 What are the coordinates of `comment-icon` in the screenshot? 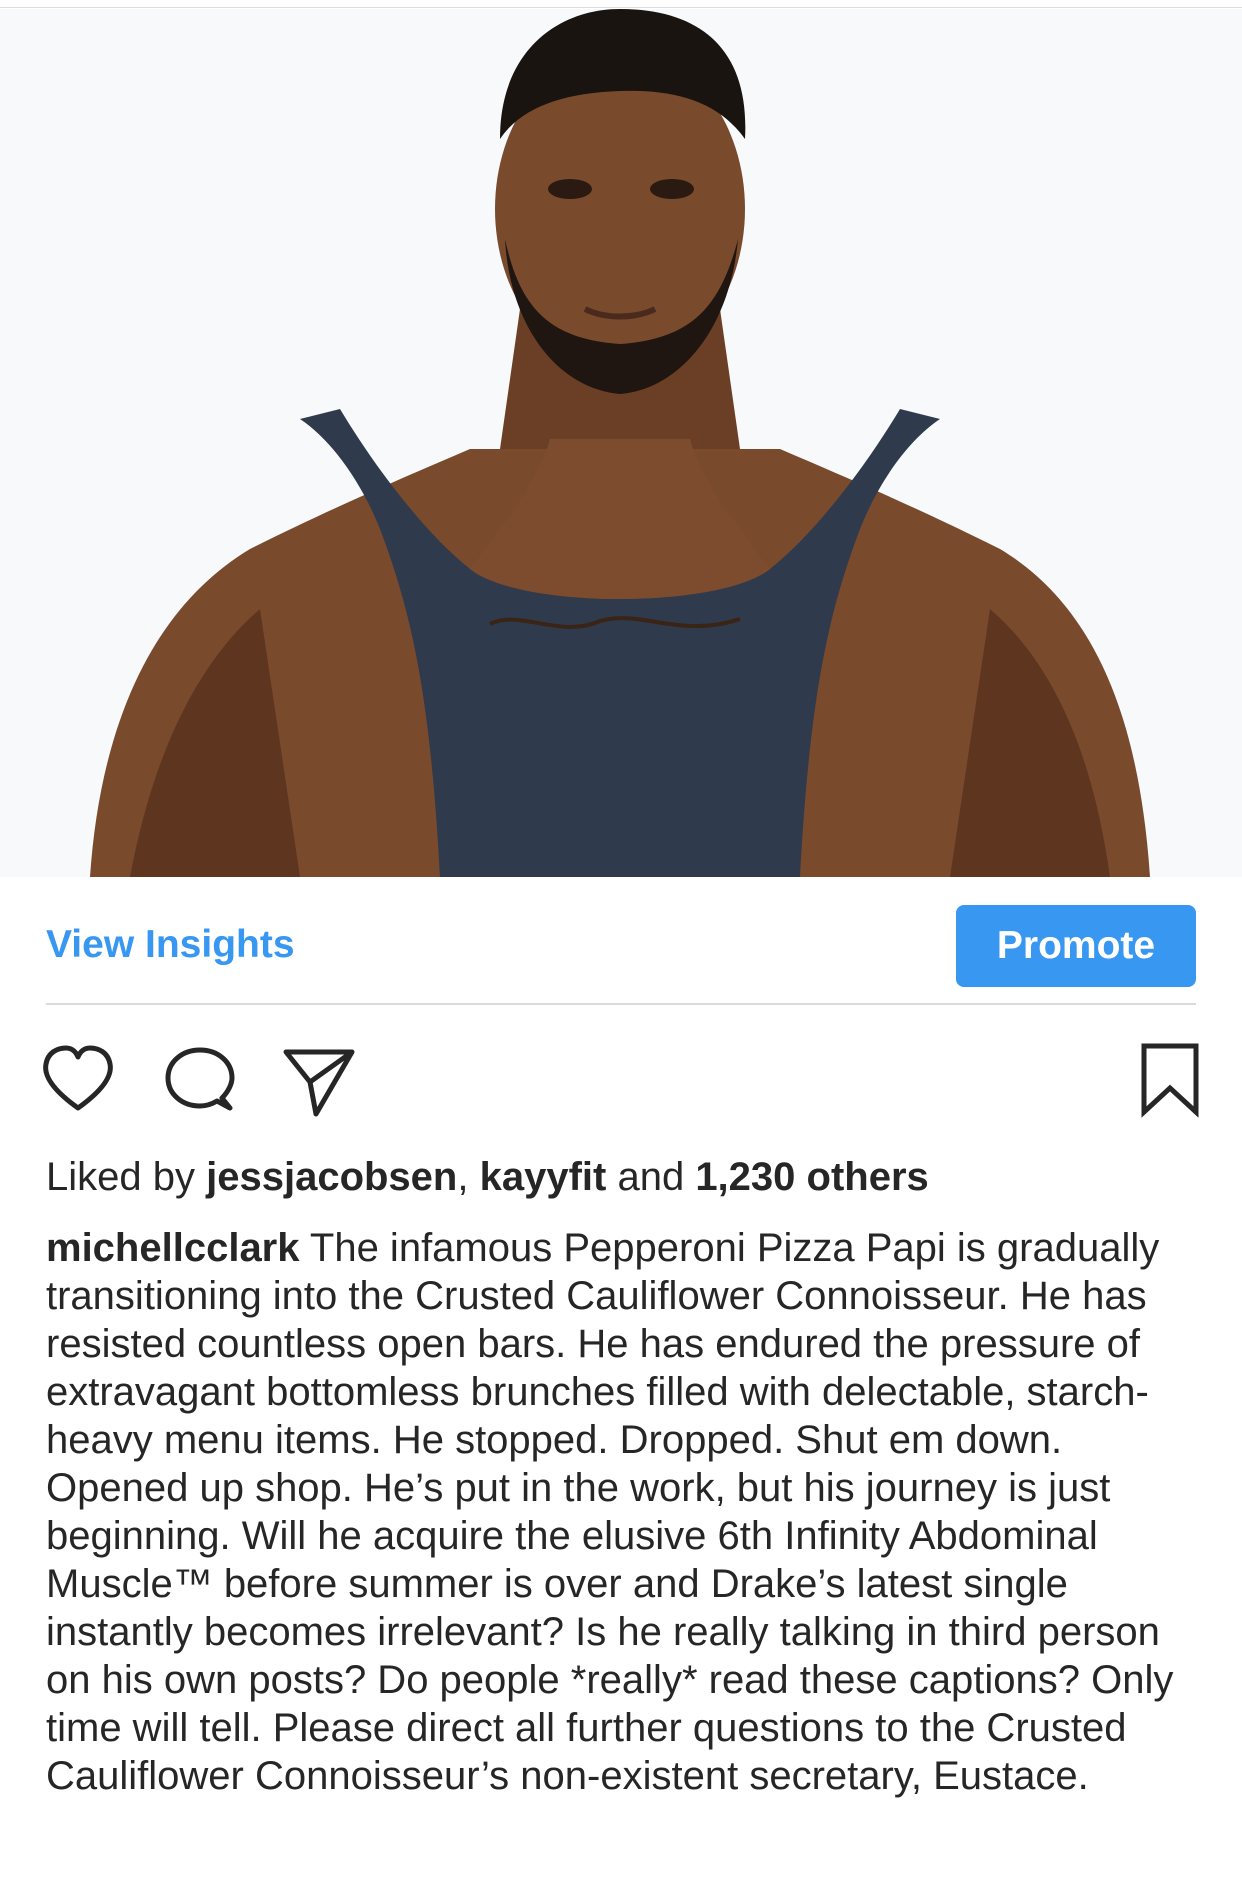 It's located at (202, 1082).